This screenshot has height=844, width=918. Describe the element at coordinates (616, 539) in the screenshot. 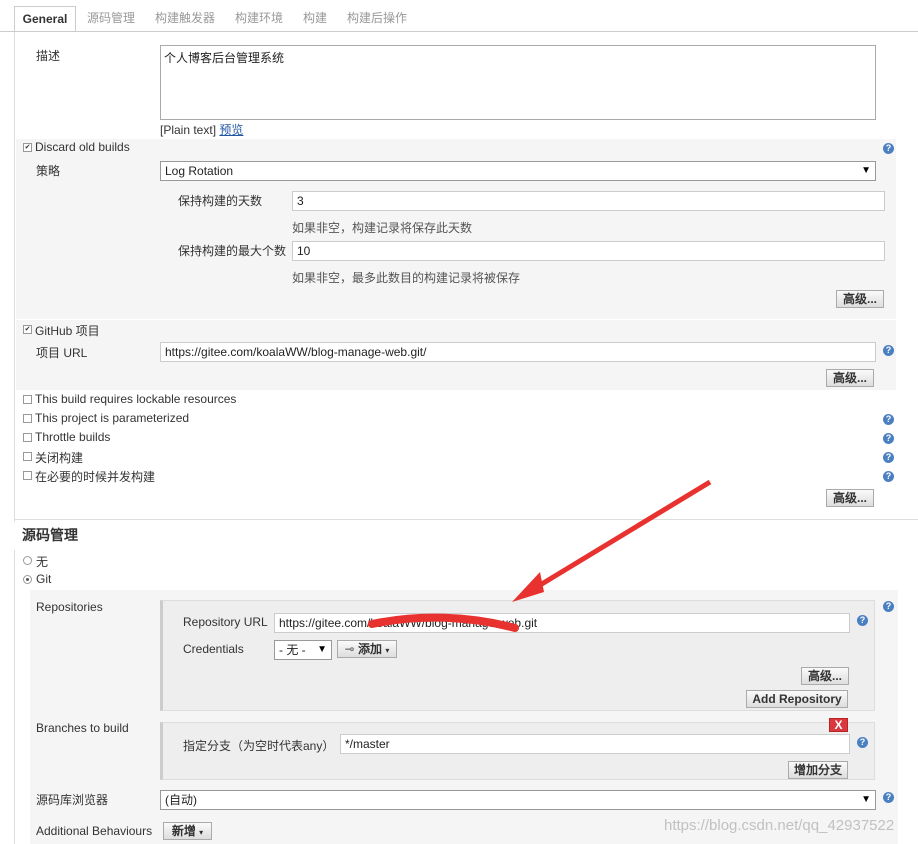

I see `red-arrow-shaft` at that location.